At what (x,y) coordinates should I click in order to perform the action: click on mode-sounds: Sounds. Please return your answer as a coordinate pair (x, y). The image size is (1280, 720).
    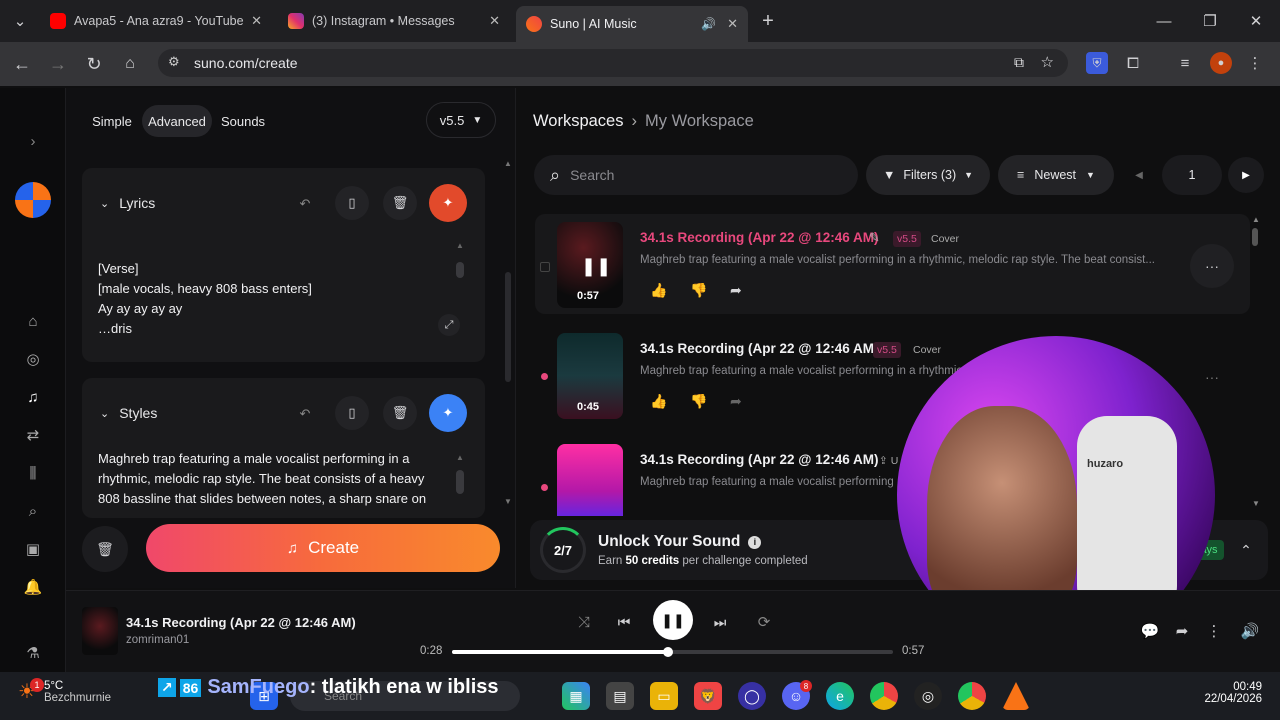
    Looking at the image, I should click on (243, 121).